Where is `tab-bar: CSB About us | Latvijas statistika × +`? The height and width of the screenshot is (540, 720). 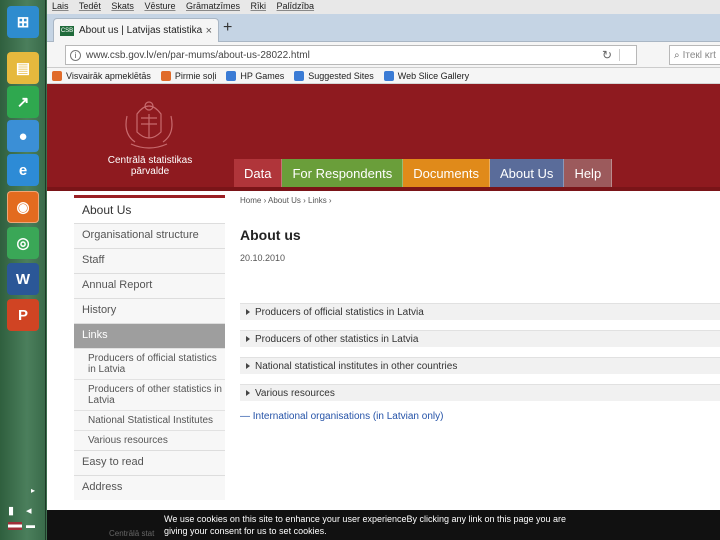 tab-bar: CSB About us | Latvijas statistika × + is located at coordinates (383, 28).